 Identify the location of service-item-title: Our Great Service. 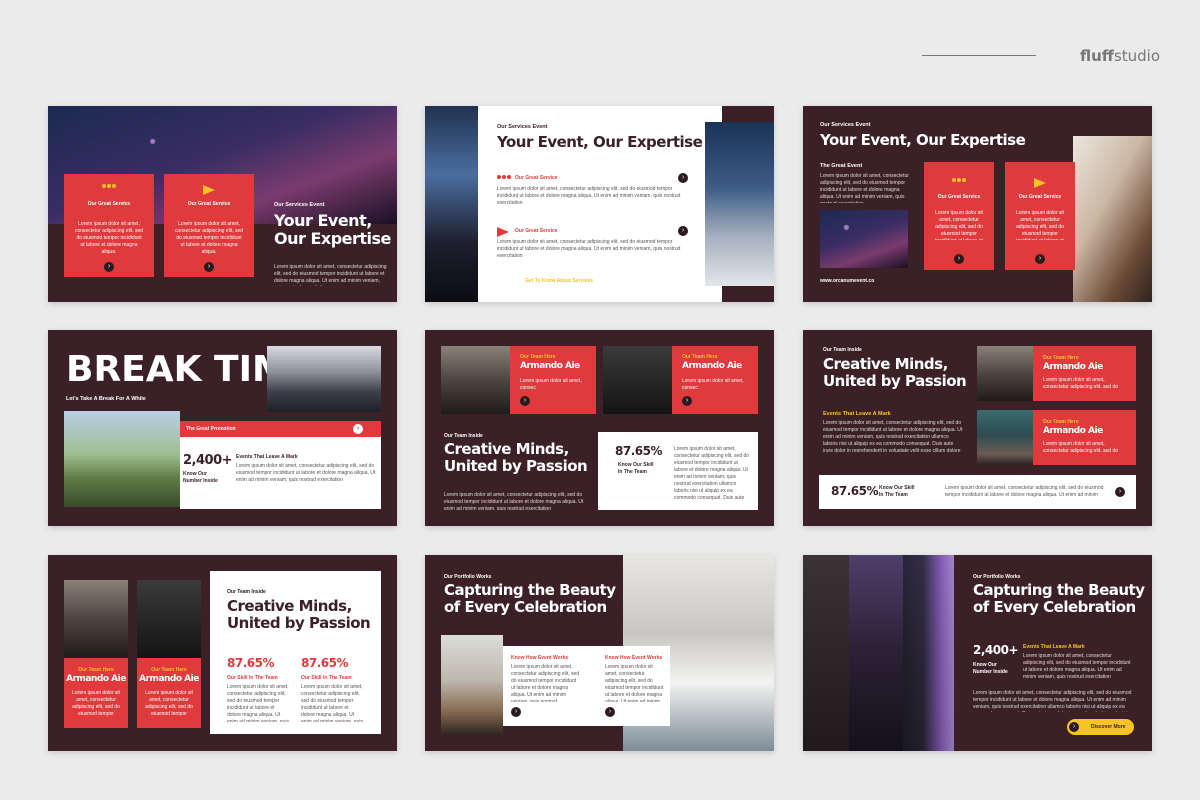
(536, 231).